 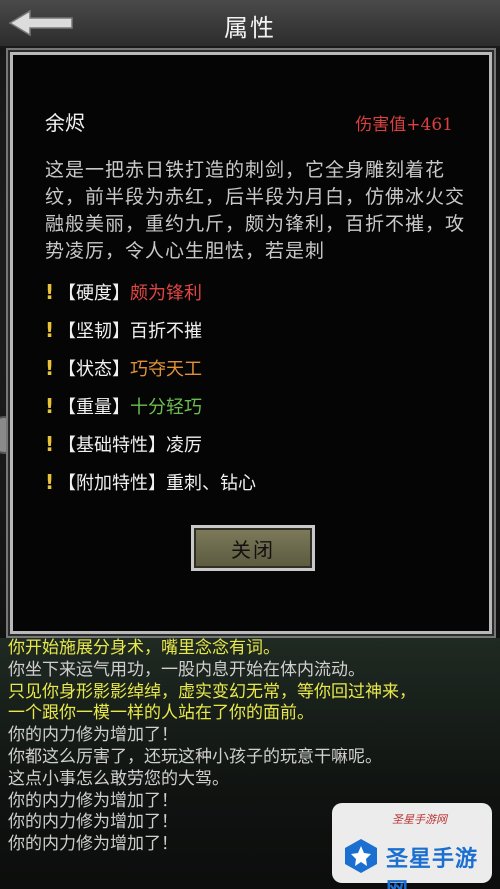 I want to click on attribute-key: 【附加特性】, so click(x=112, y=483).